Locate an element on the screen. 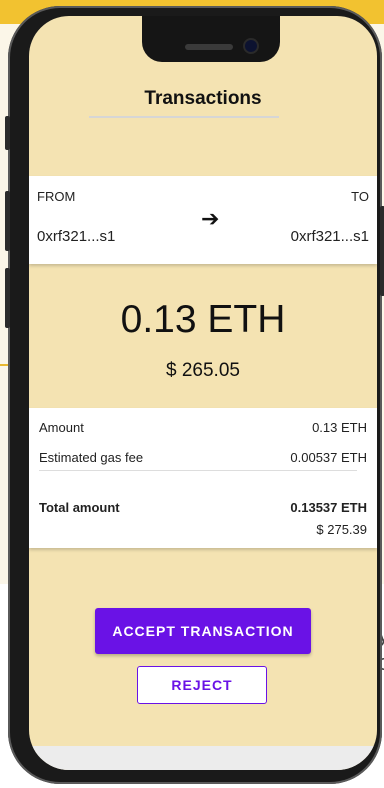 The height and width of the screenshot is (788, 384). screen-bottom-bar is located at coordinates (203, 758).